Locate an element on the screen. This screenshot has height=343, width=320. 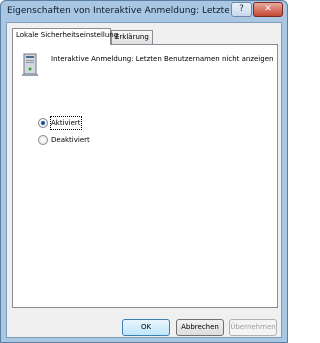
cancel-button: Abbrechen is located at coordinates (200, 327).